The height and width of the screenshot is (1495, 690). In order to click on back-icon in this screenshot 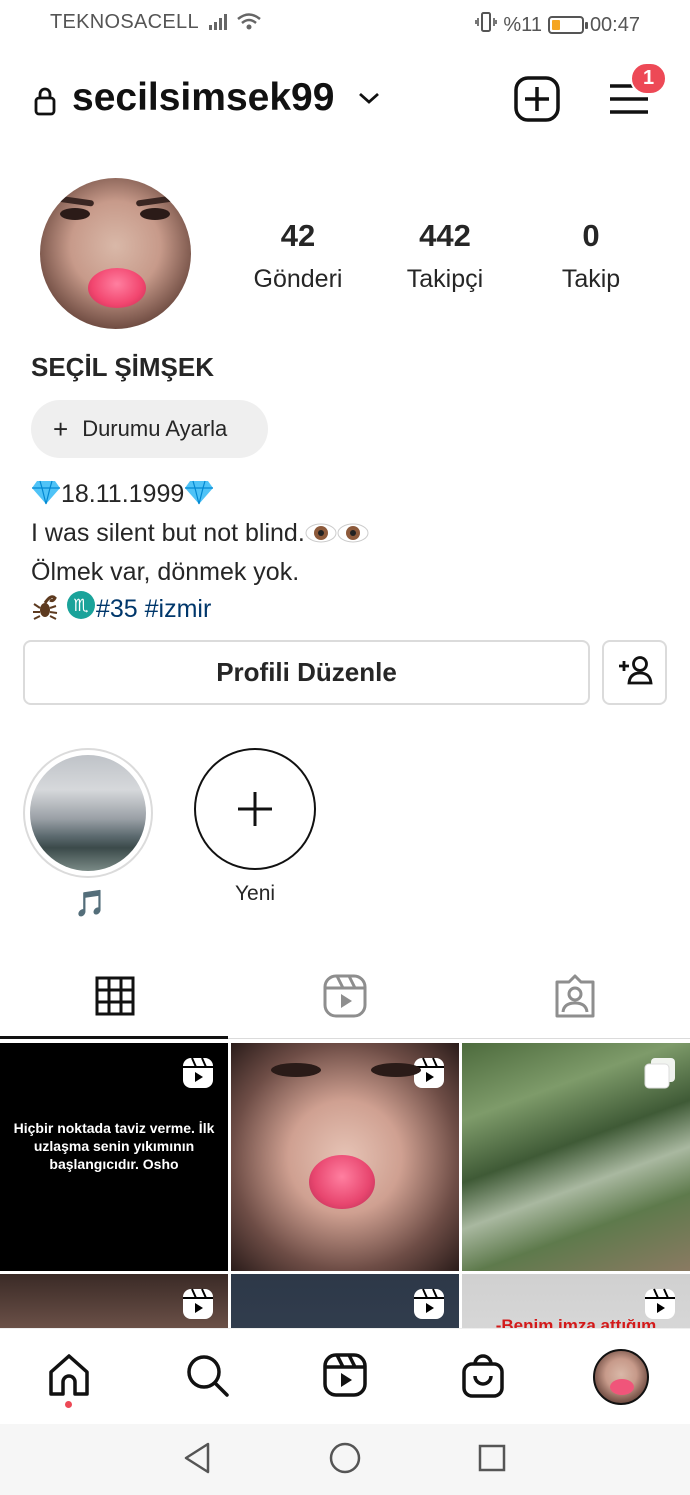, I will do `click(197, 1460)`.